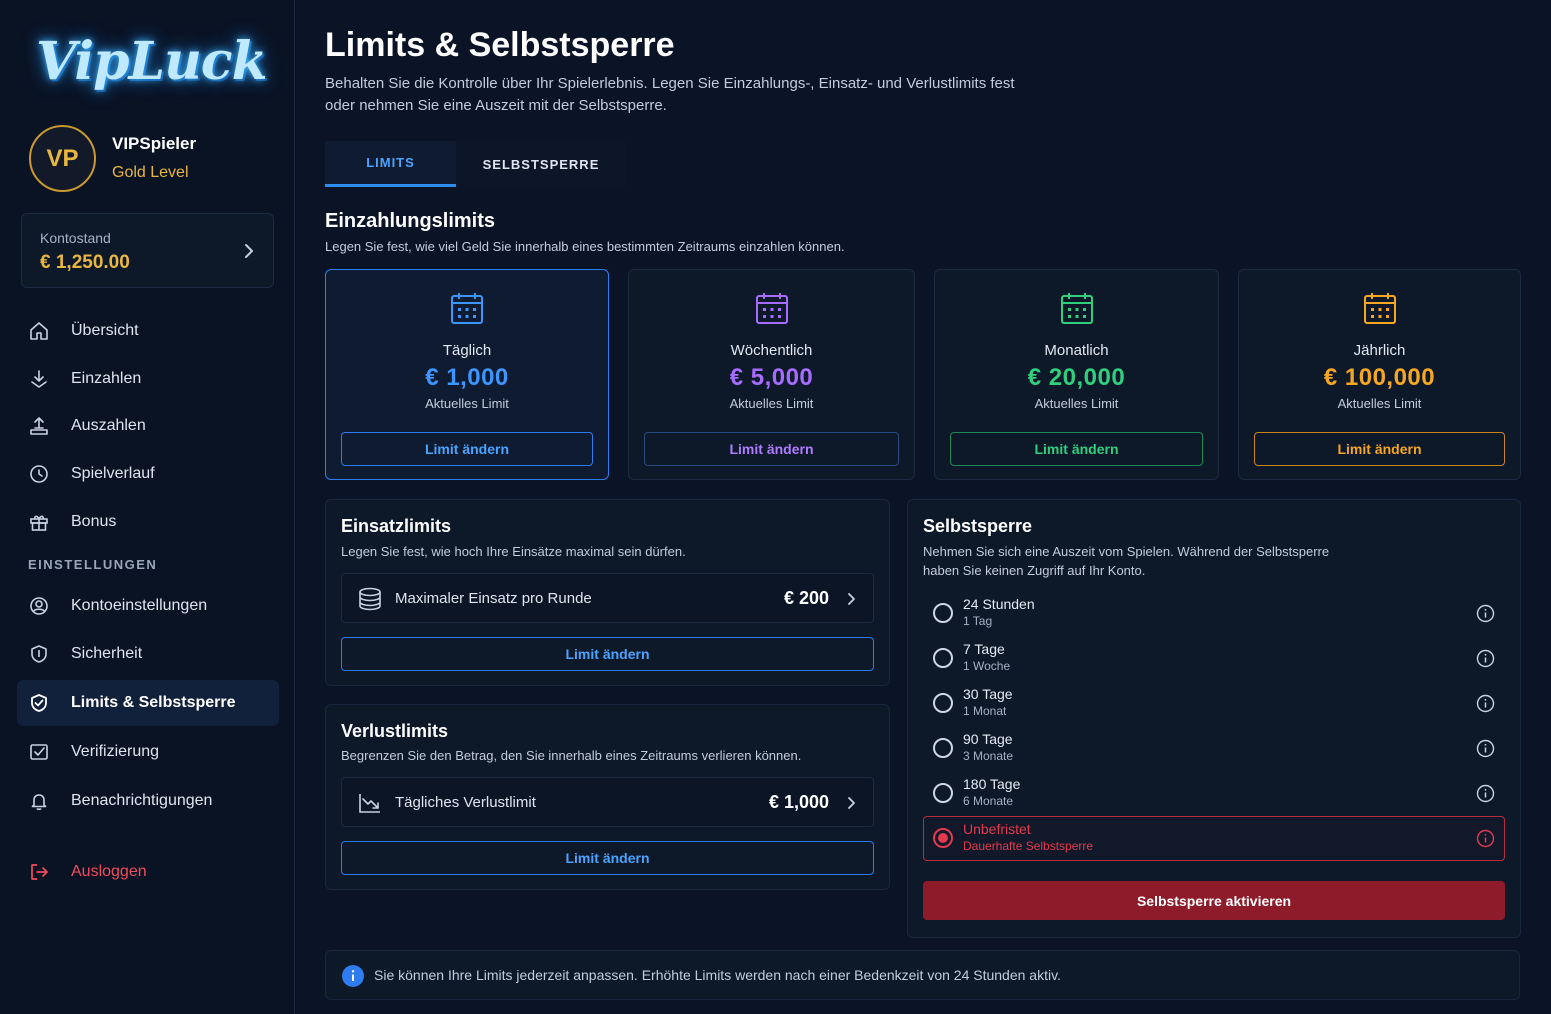 The height and width of the screenshot is (1014, 1551). What do you see at coordinates (1379, 377) in the screenshot?
I see `card-value: € 100,000` at bounding box center [1379, 377].